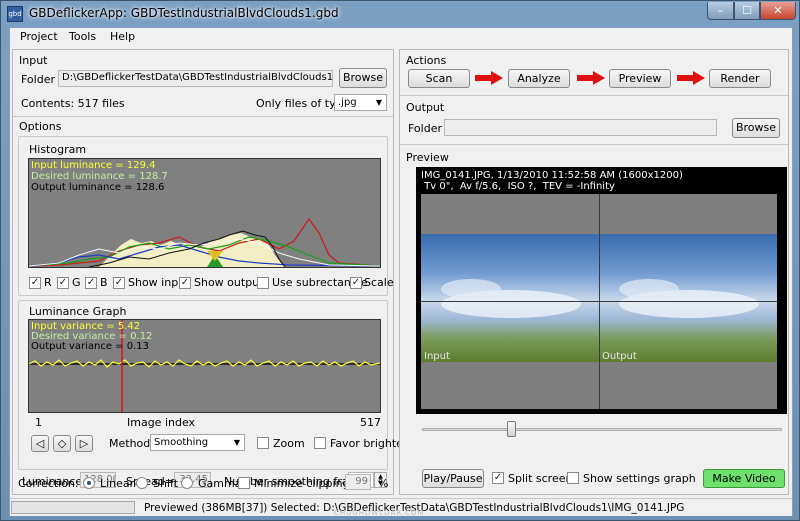 Image resolution: width=800 pixels, height=521 pixels. Describe the element at coordinates (90, 346) in the screenshot. I see `output-variance-text: Output variance = 0.13` at that location.